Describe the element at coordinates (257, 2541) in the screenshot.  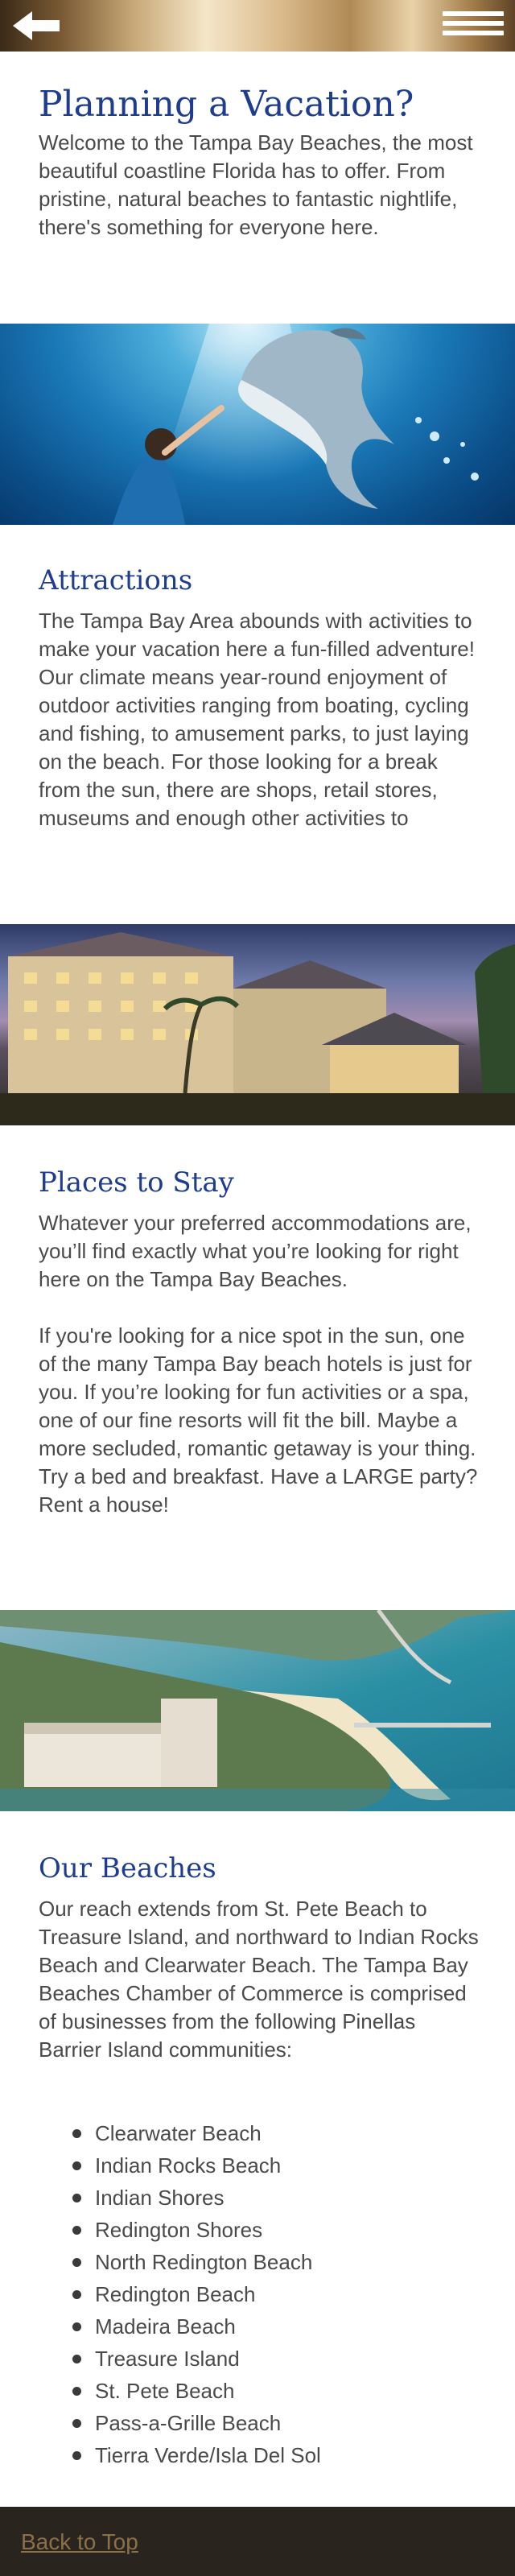
I see `footer: Back to Top` at that location.